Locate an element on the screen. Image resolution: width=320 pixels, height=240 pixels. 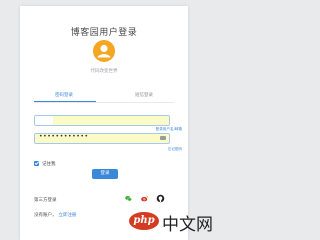
username-prefix is located at coordinates (44, 120).